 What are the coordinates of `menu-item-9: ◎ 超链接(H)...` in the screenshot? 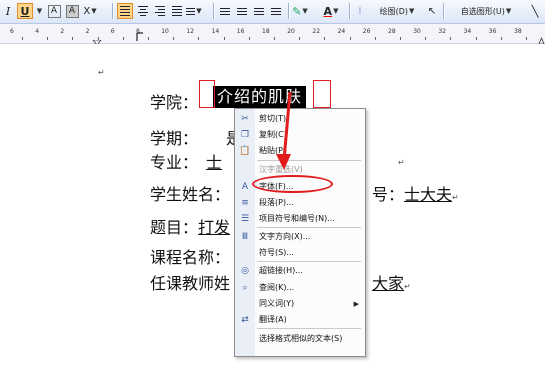 It's located at (300, 271).